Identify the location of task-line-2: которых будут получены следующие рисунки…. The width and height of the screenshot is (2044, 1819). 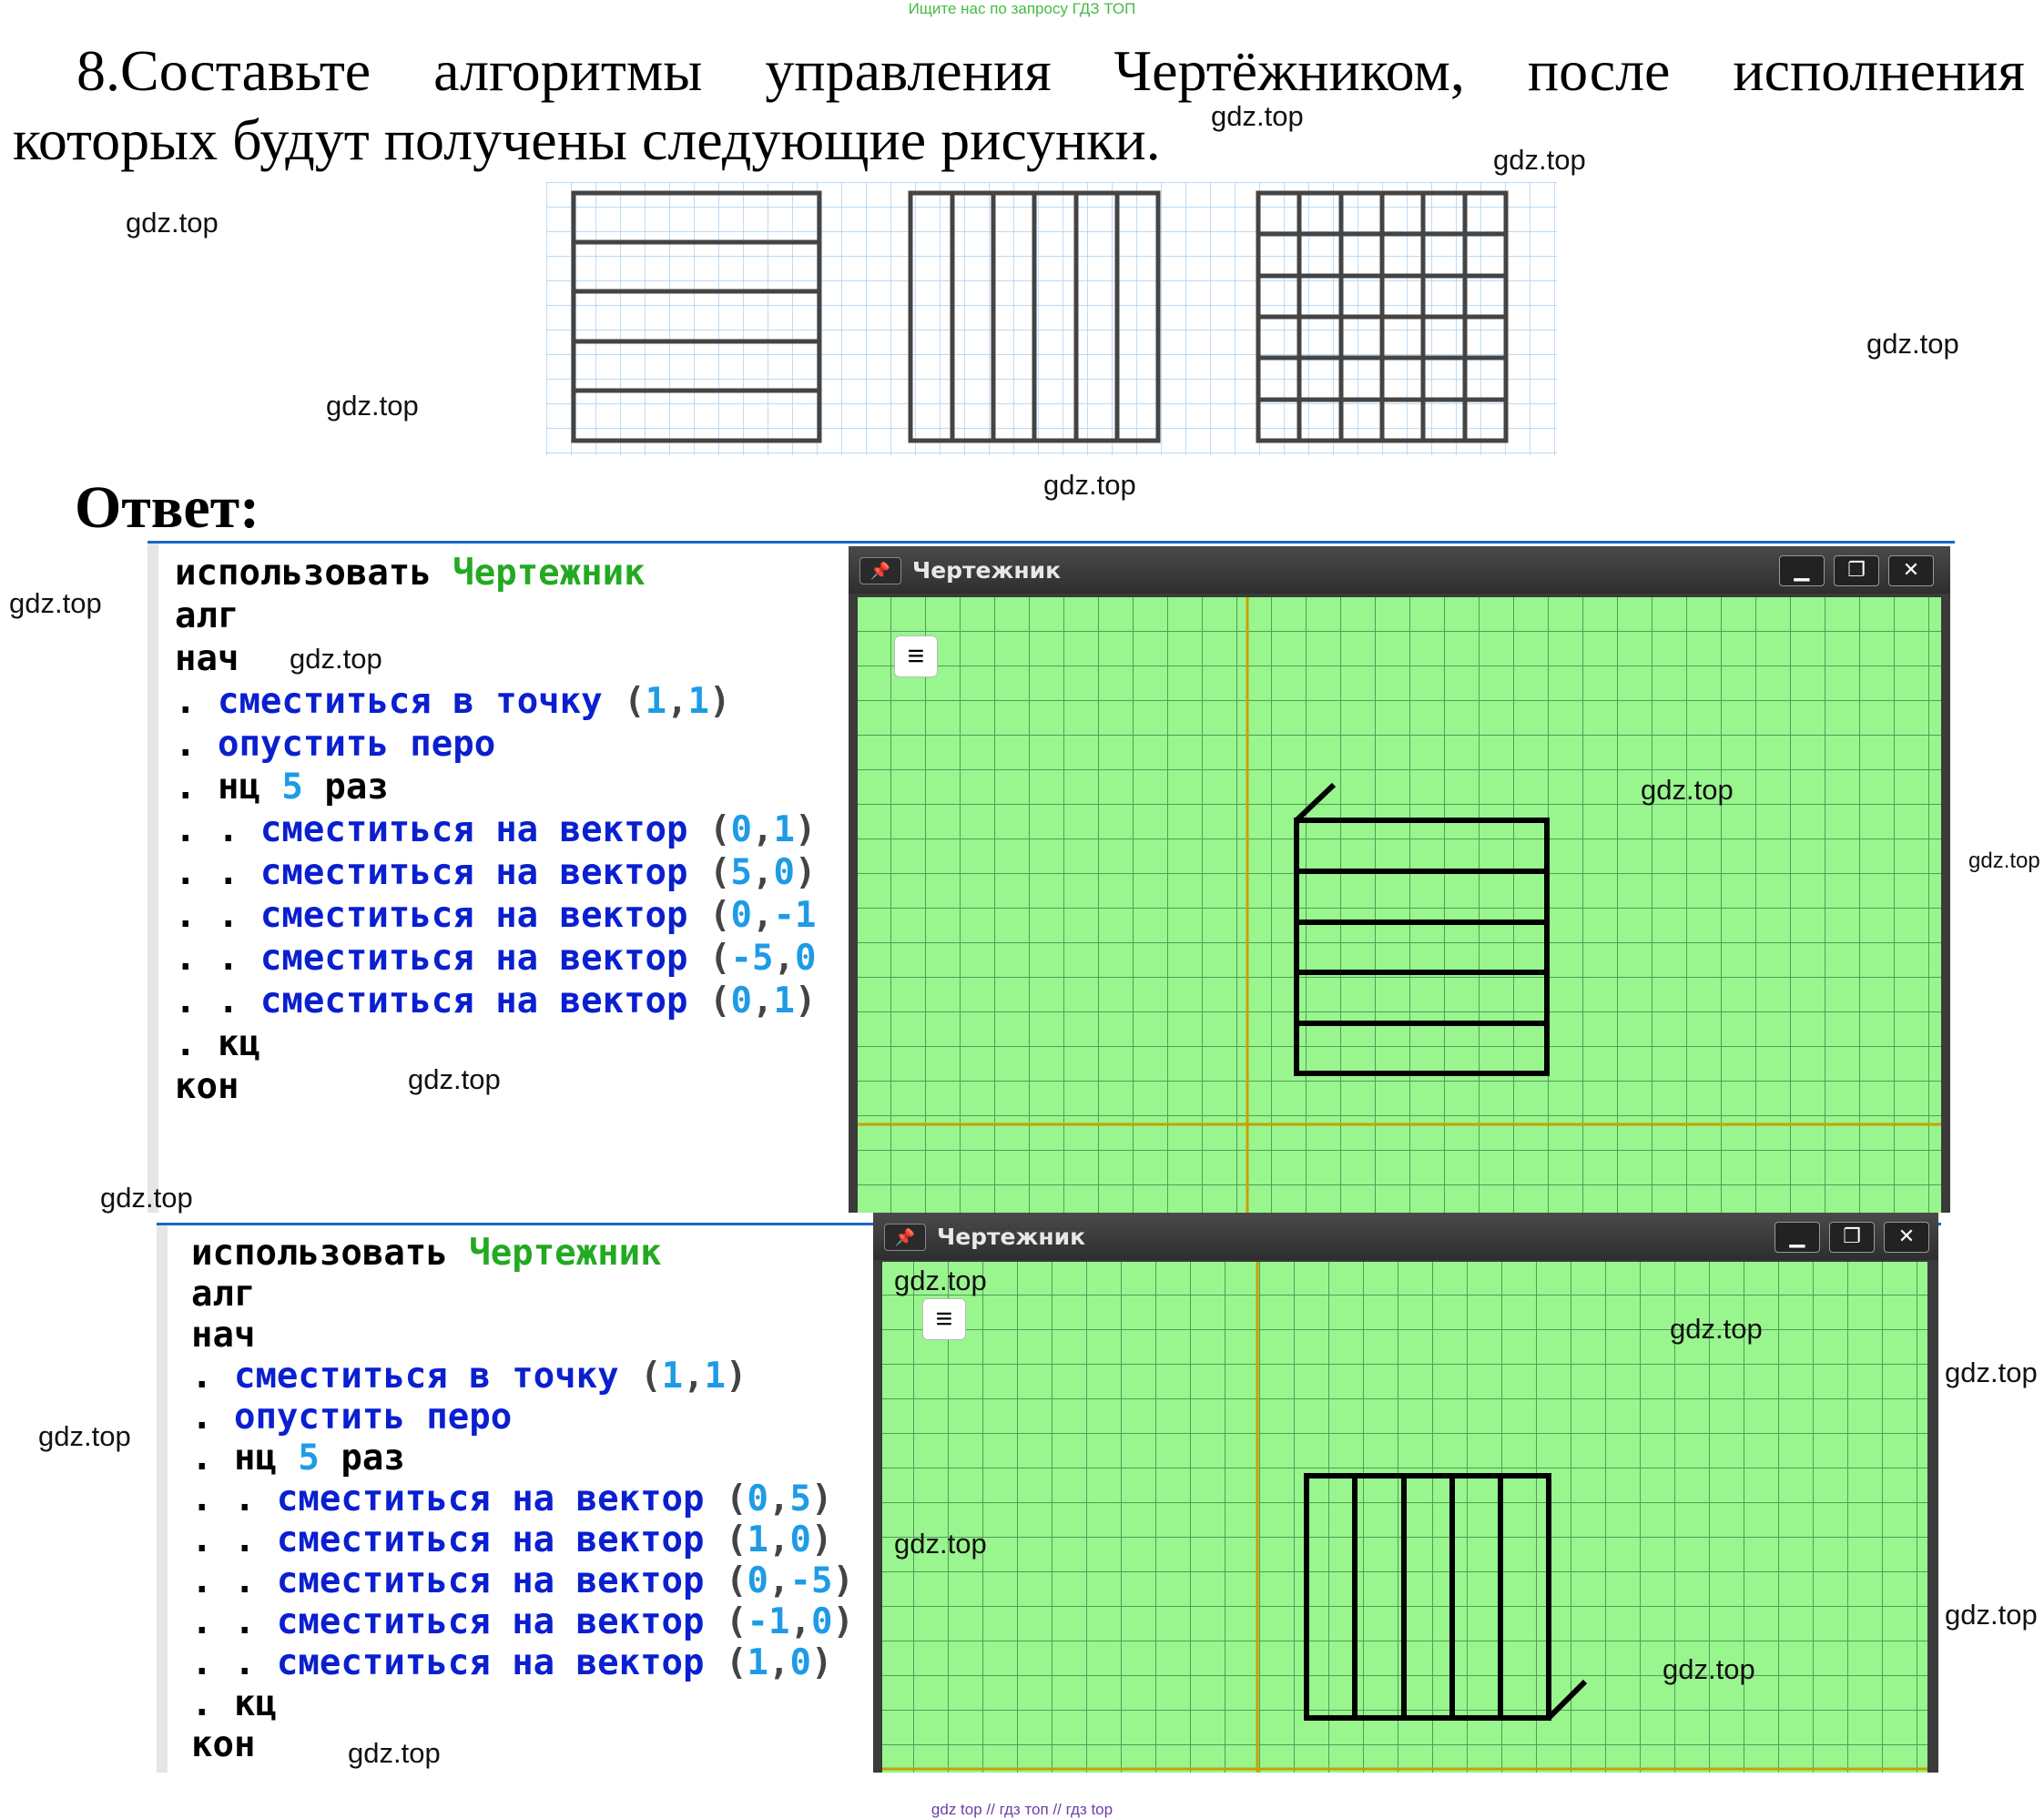
(587, 139).